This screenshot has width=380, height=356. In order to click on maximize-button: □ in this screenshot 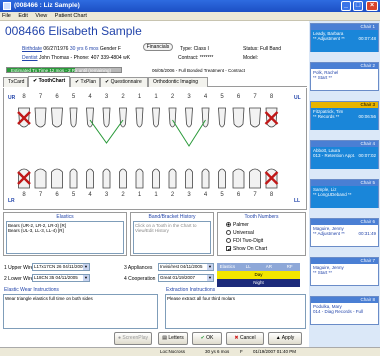, I will do `click(358, 6)`.